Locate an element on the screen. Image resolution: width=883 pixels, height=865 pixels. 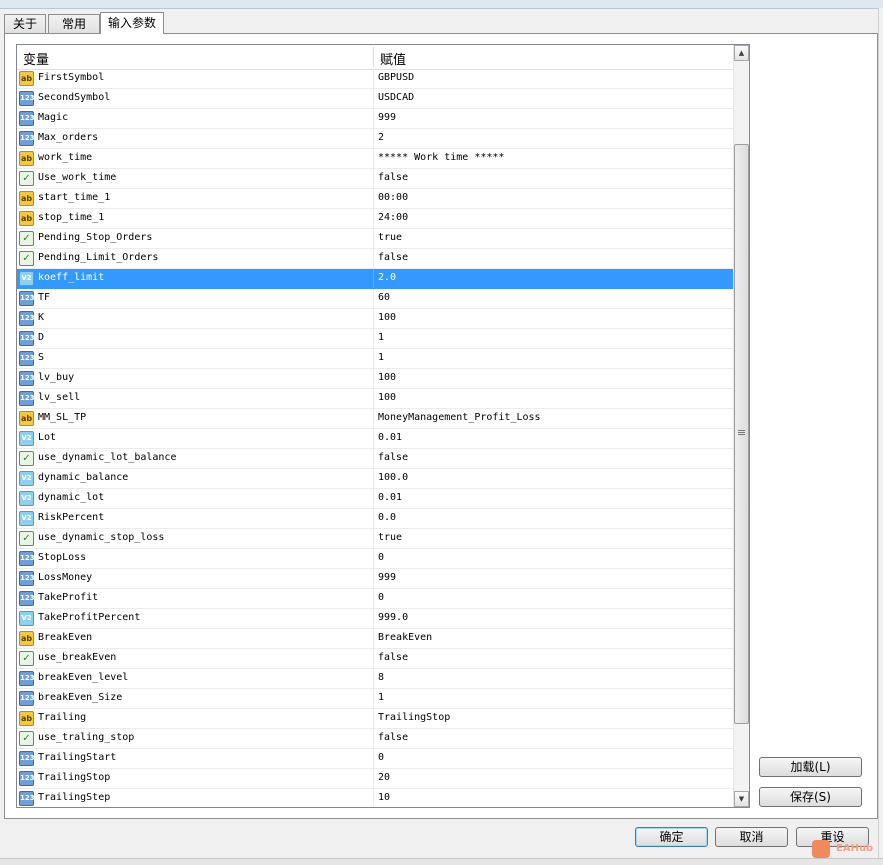
table-row: ab FirstSymbol GBPUSD is located at coordinates (375, 79).